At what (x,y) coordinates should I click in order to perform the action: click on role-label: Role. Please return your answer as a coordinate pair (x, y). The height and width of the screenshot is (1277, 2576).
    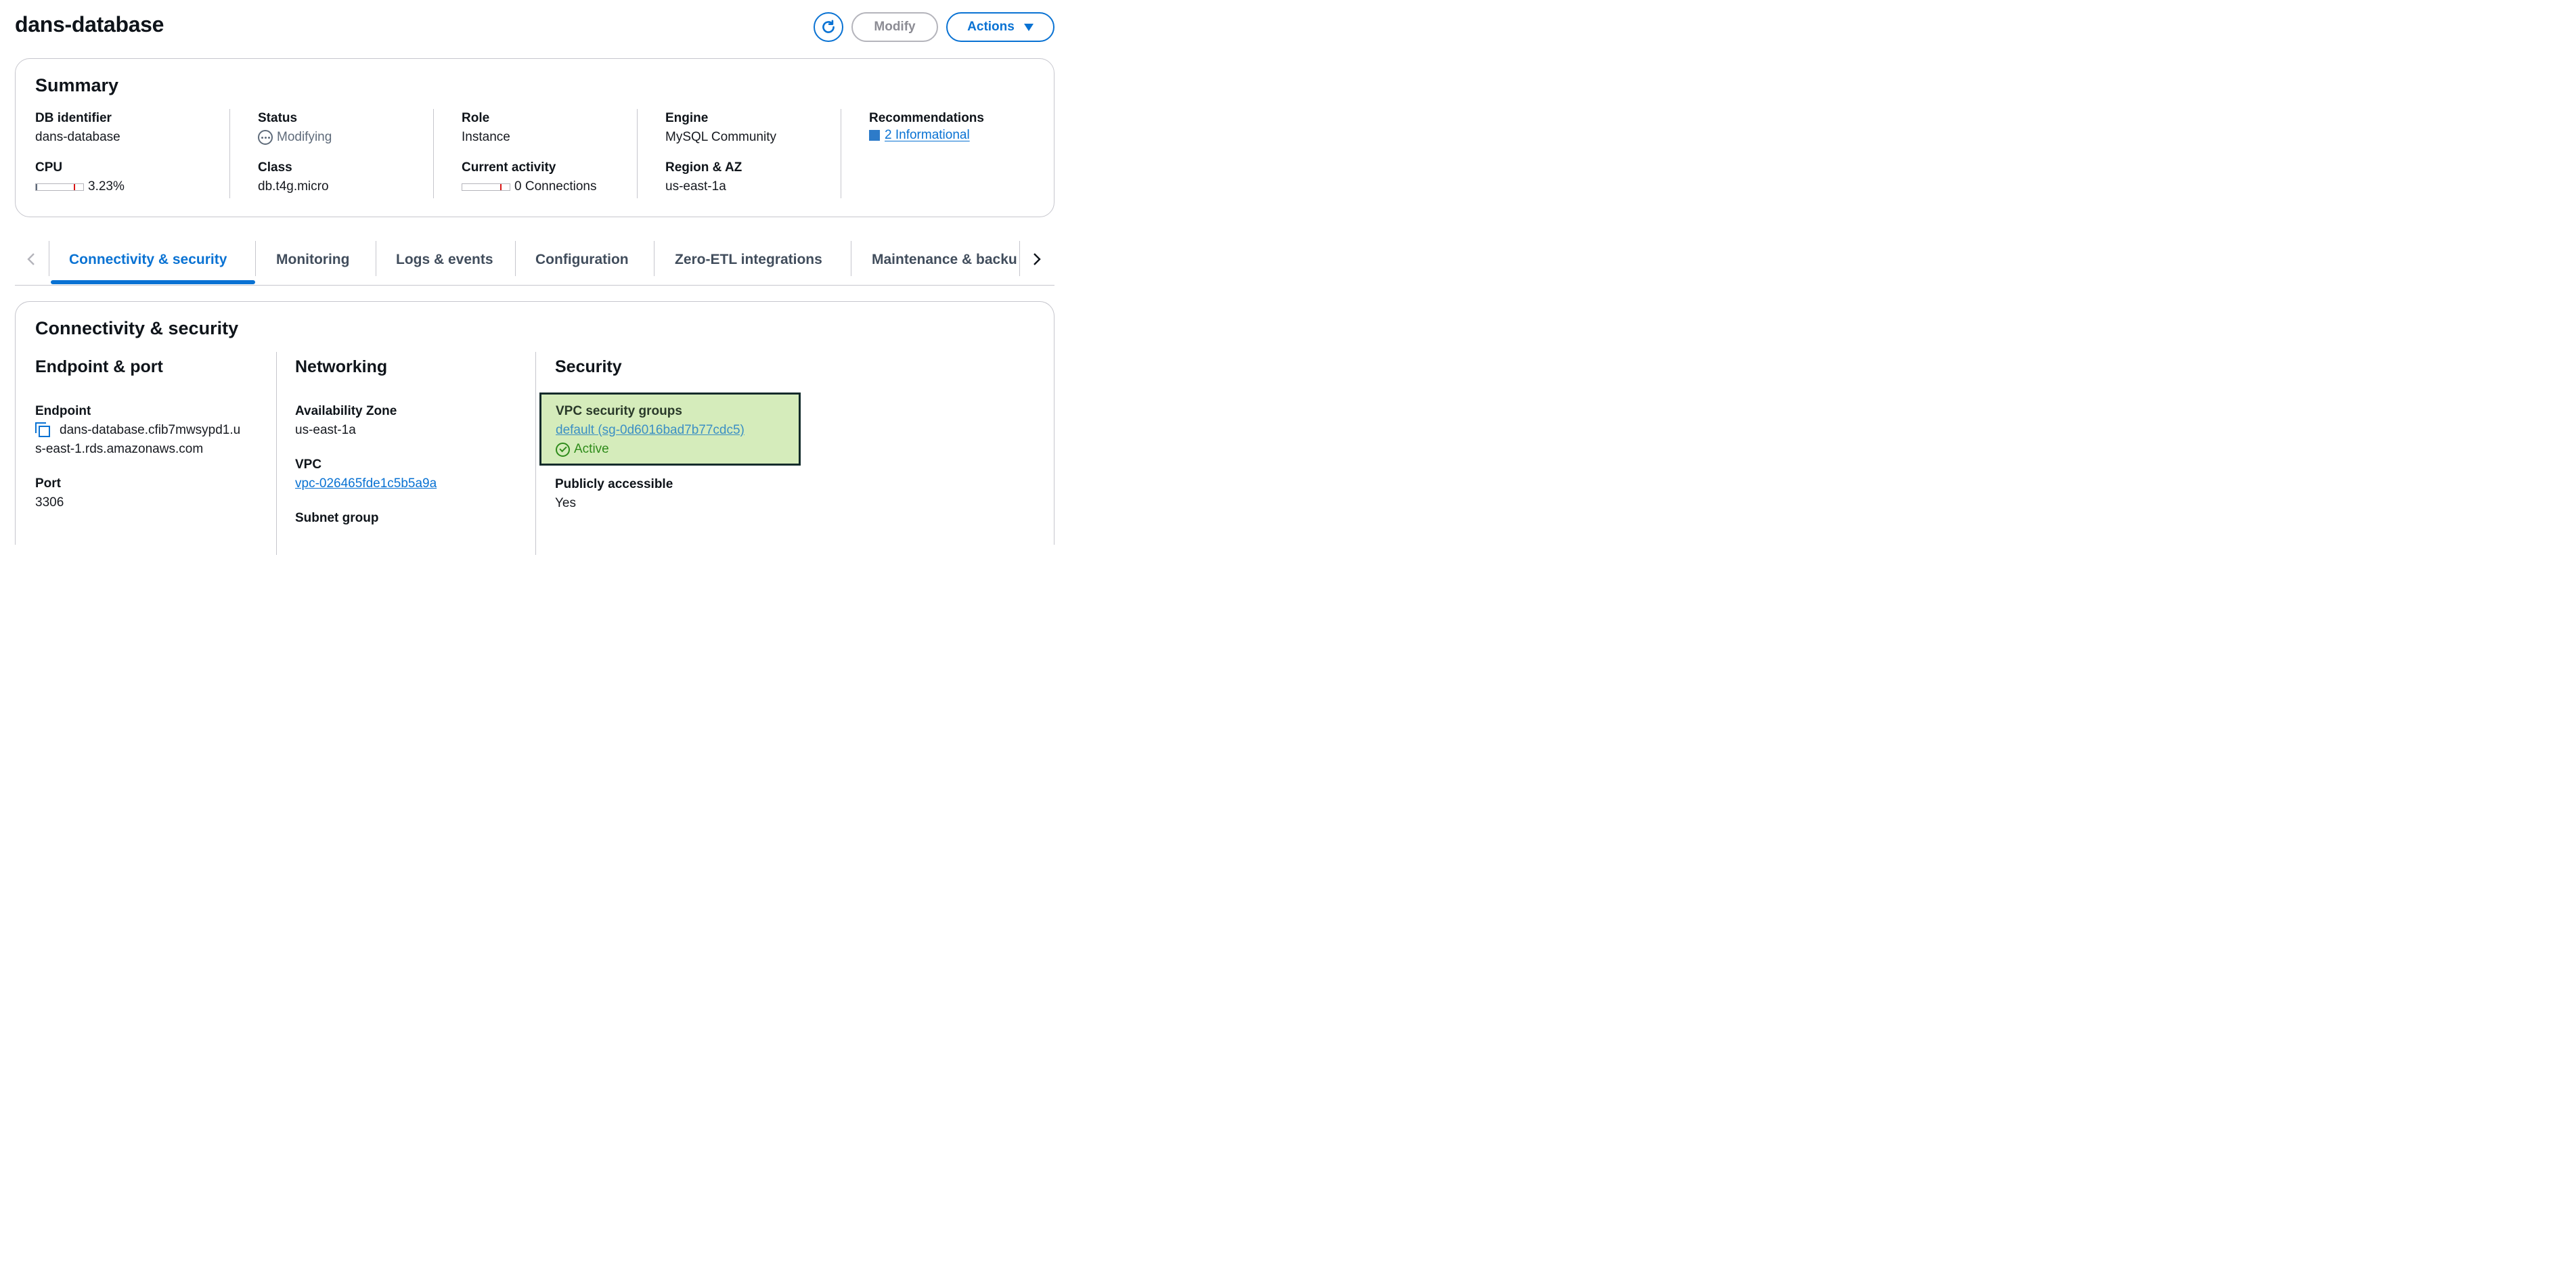
    Looking at the image, I should click on (476, 118).